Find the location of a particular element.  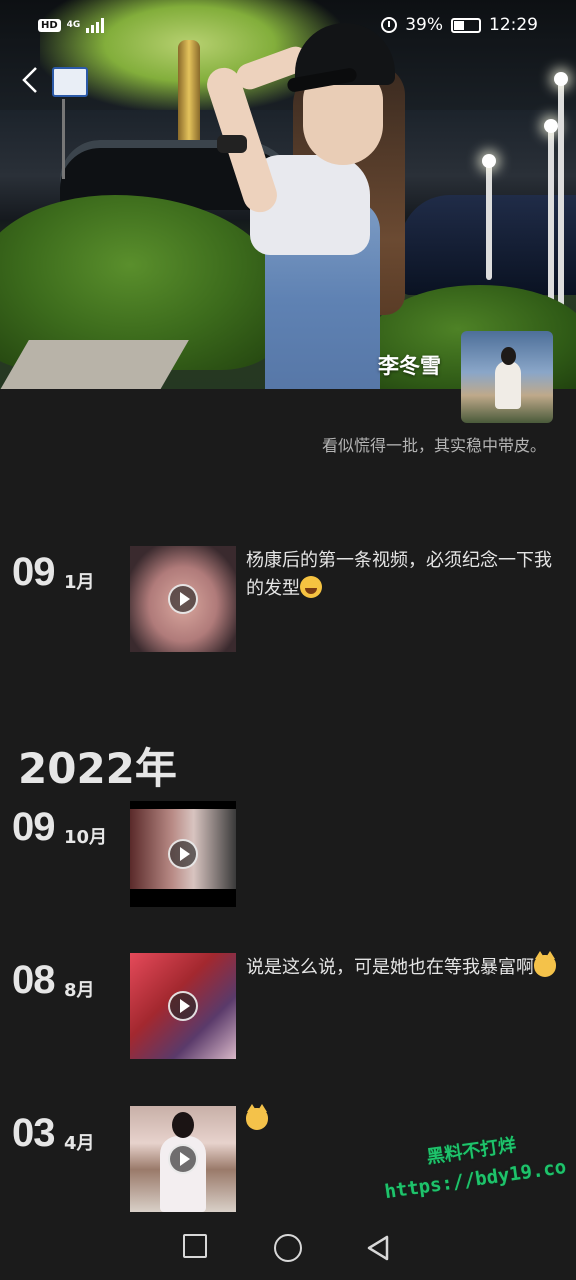

year-heading: 2022年 is located at coordinates (97, 768).